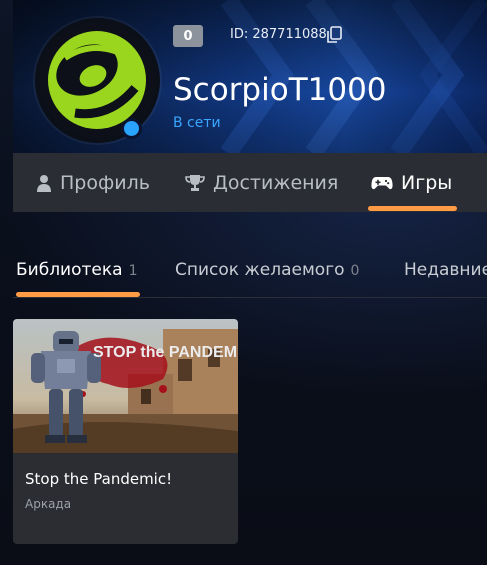  I want to click on library-tabs: Библиотека 1 Список желаемого 0 Недавние, so click(243, 275).